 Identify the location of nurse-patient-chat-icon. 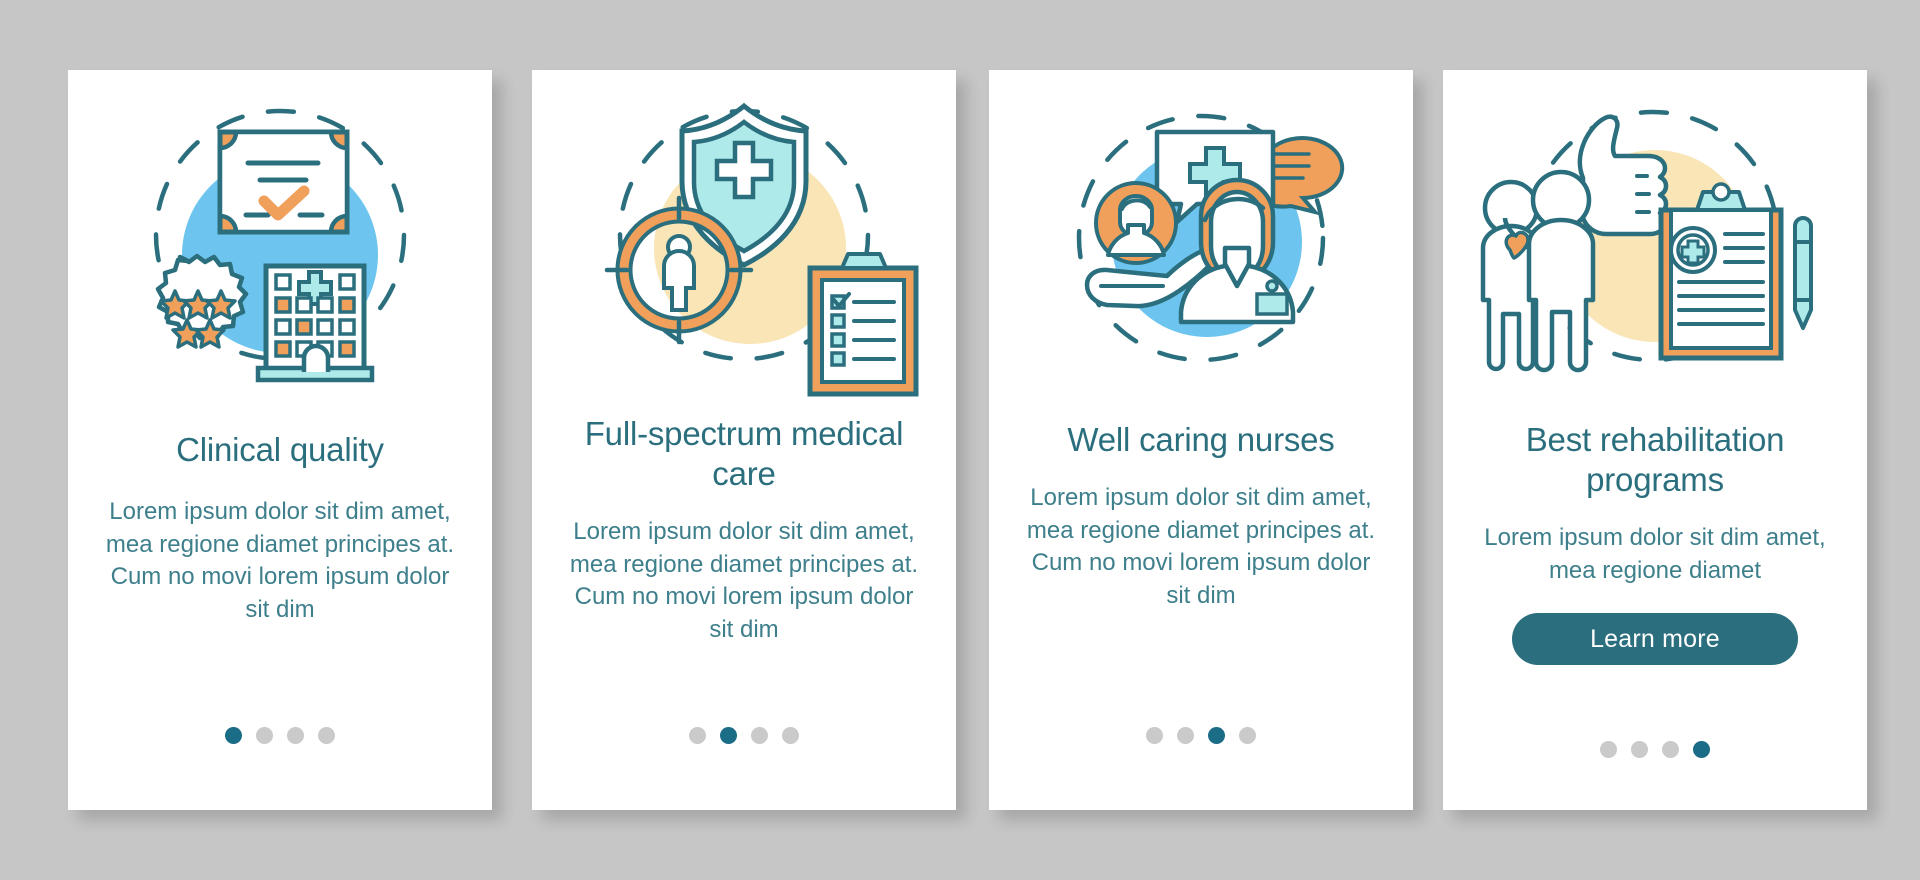
(1201, 235).